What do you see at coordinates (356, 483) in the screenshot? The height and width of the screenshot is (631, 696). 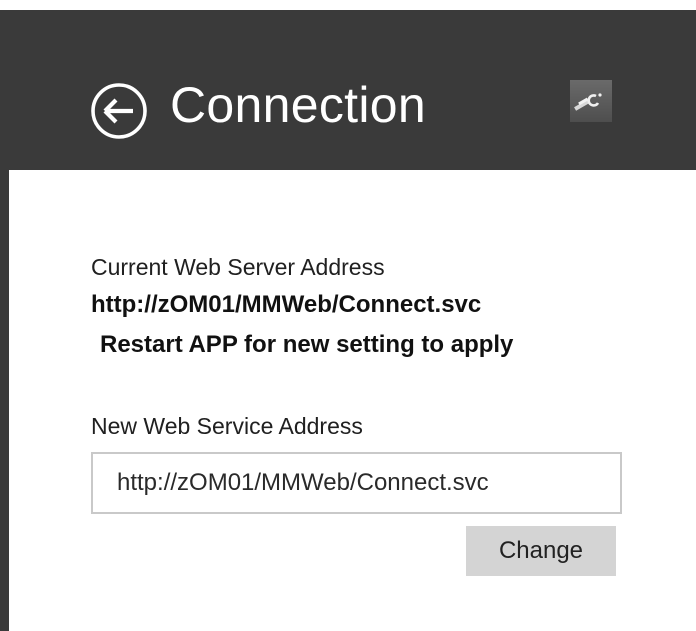 I see `web-service-address-input` at bounding box center [356, 483].